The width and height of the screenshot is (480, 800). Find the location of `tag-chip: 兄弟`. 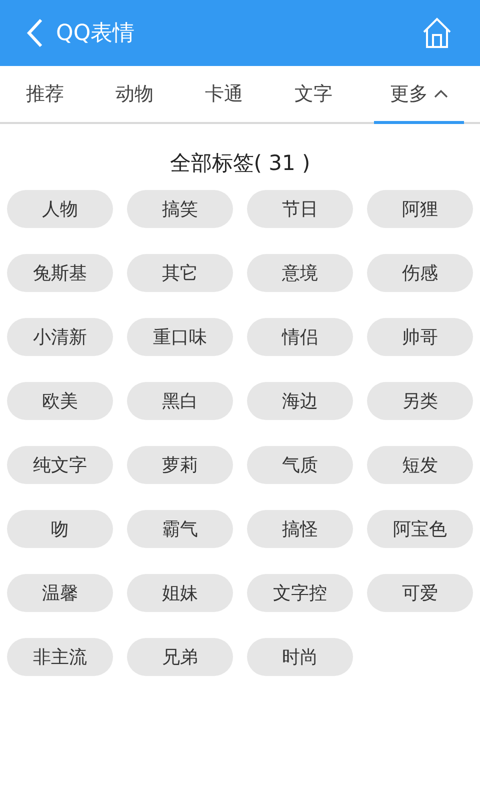

tag-chip: 兄弟 is located at coordinates (180, 657).